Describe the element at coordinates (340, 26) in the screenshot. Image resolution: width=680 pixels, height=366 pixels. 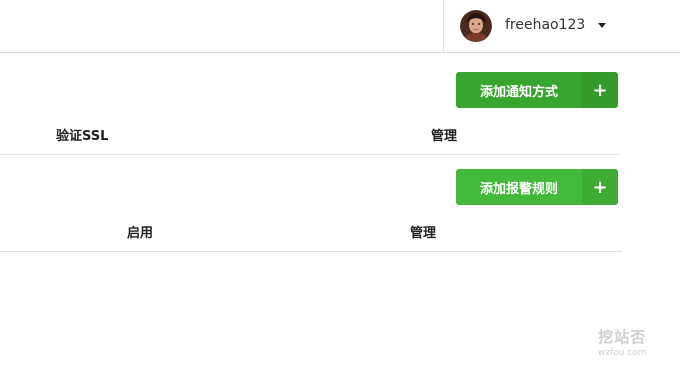
I see `top-bar: freehao123` at that location.